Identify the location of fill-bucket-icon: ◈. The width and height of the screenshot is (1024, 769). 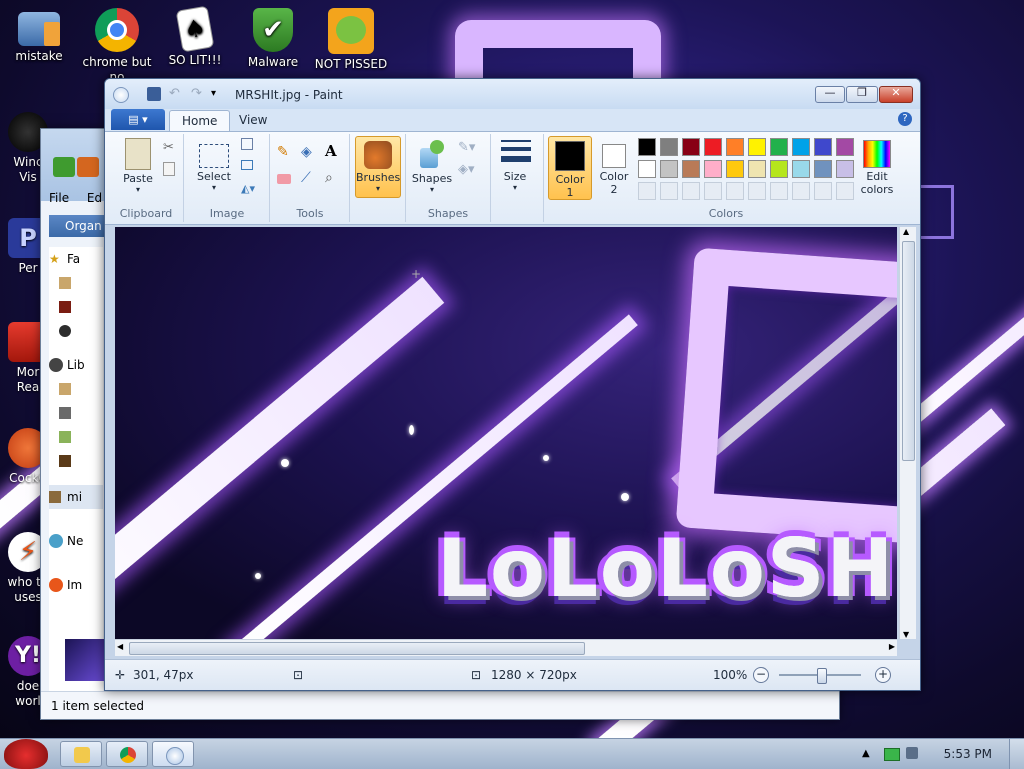
(309, 152).